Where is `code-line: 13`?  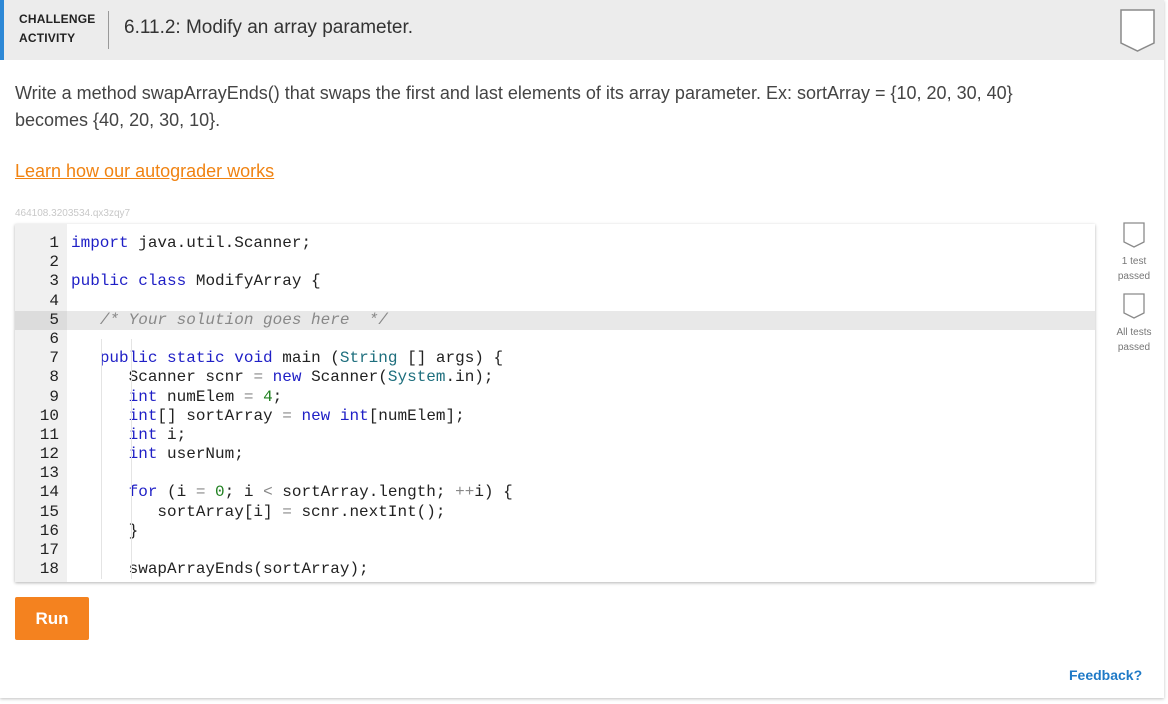
code-line: 13 is located at coordinates (555, 474).